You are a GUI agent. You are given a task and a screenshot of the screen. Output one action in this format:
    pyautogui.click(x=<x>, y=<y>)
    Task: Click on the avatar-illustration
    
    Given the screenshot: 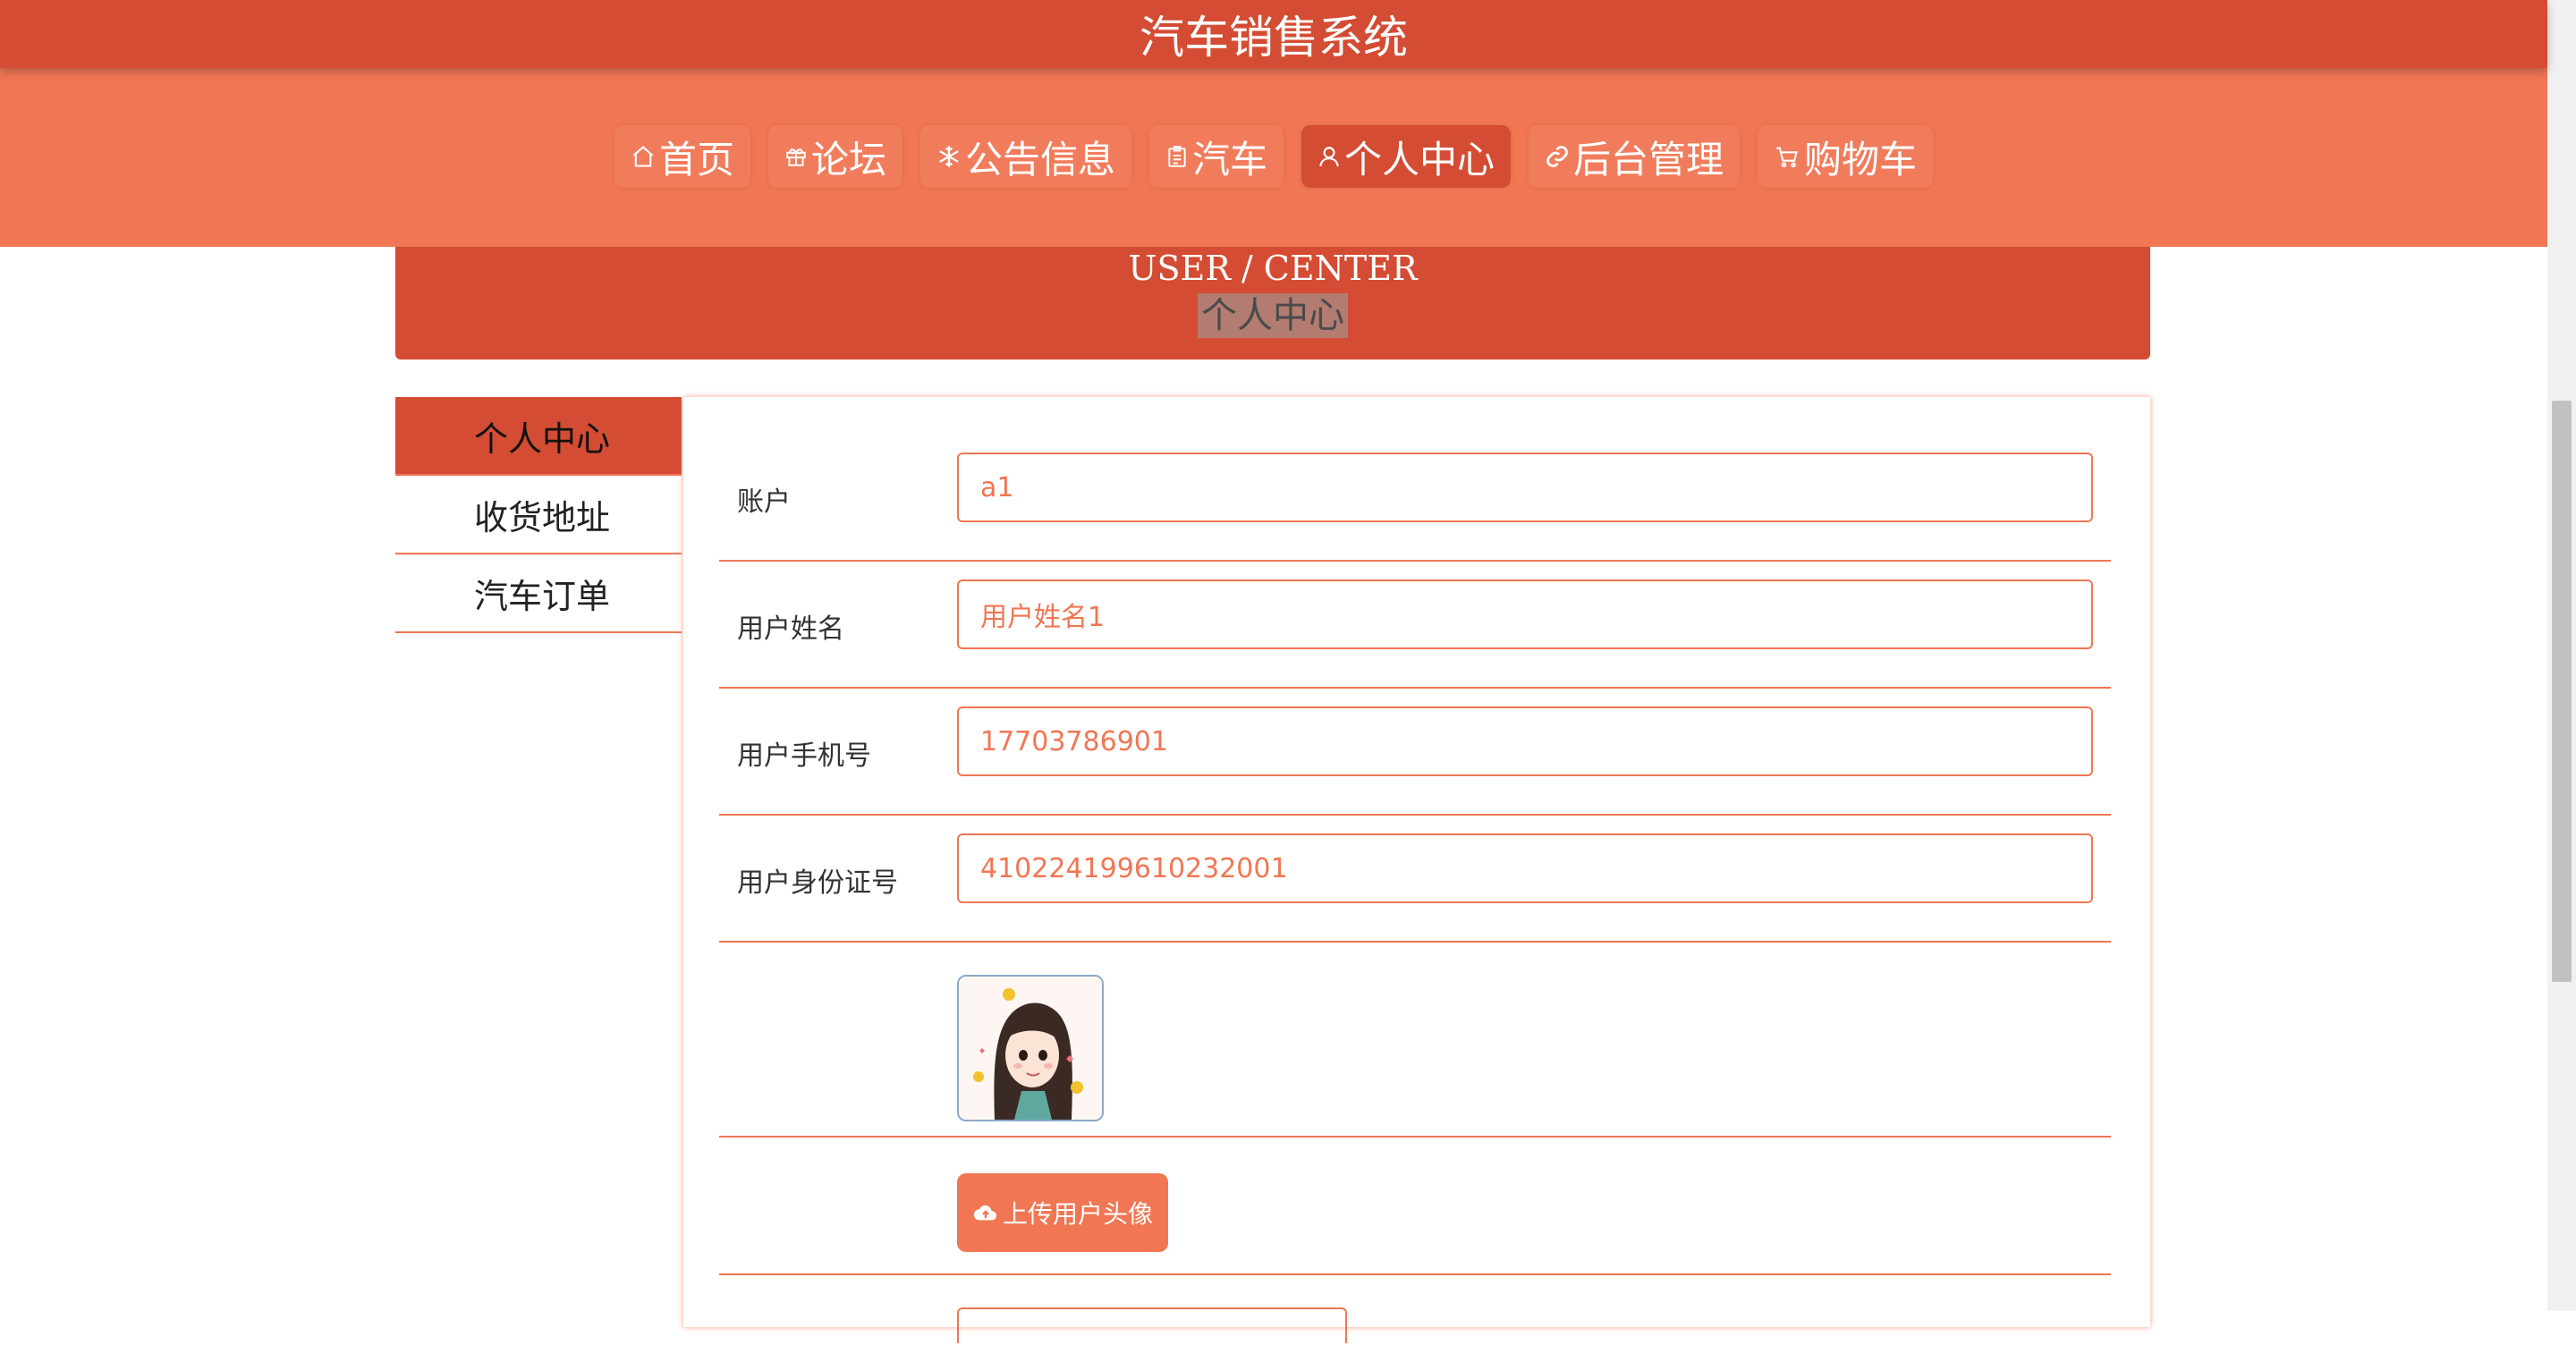 What is the action you would take?
    pyautogui.click(x=1030, y=1048)
    